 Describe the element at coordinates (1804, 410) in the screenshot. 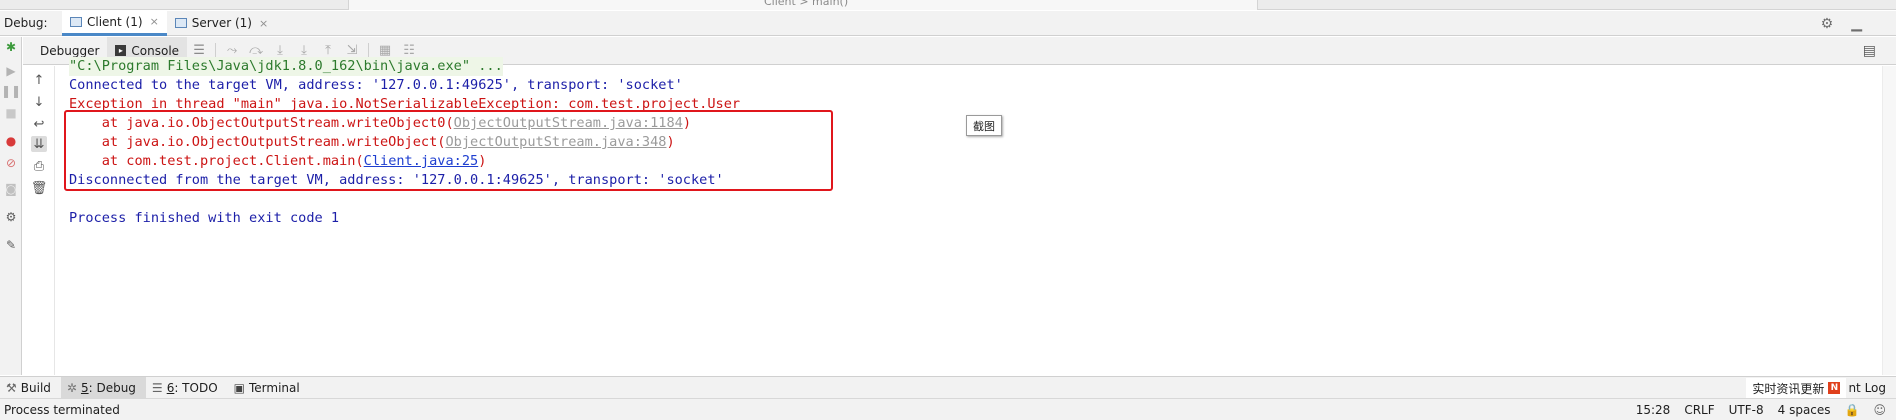

I see `indent-setting: 4 spaces` at that location.